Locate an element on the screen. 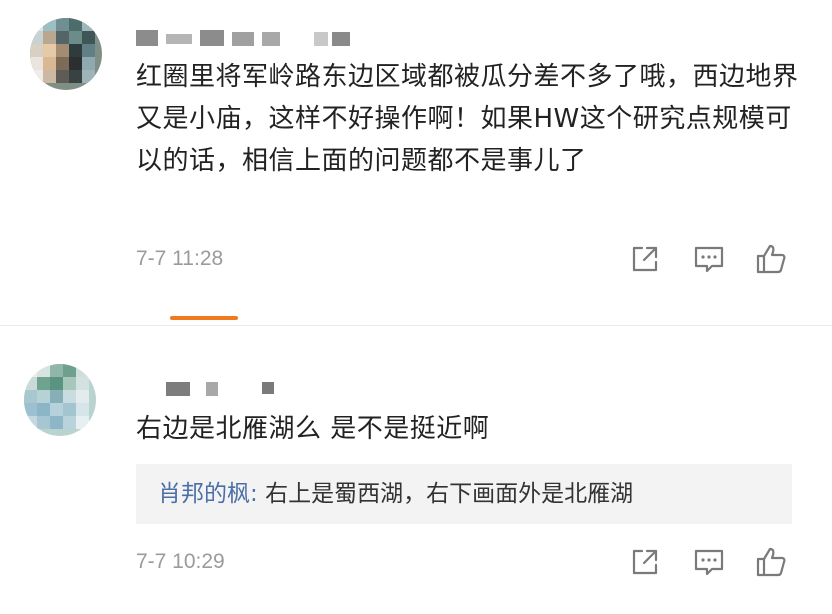 Image resolution: width=832 pixels, height=614 pixels. reply-colon: : is located at coordinates (258, 494).